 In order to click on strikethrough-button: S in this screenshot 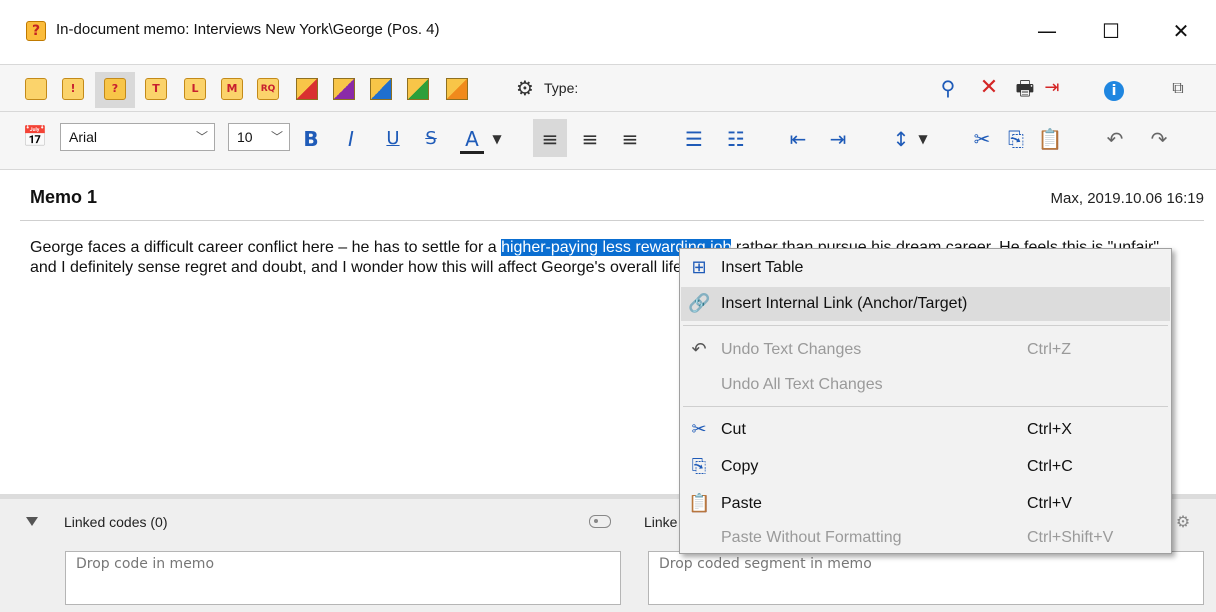, I will do `click(431, 139)`.